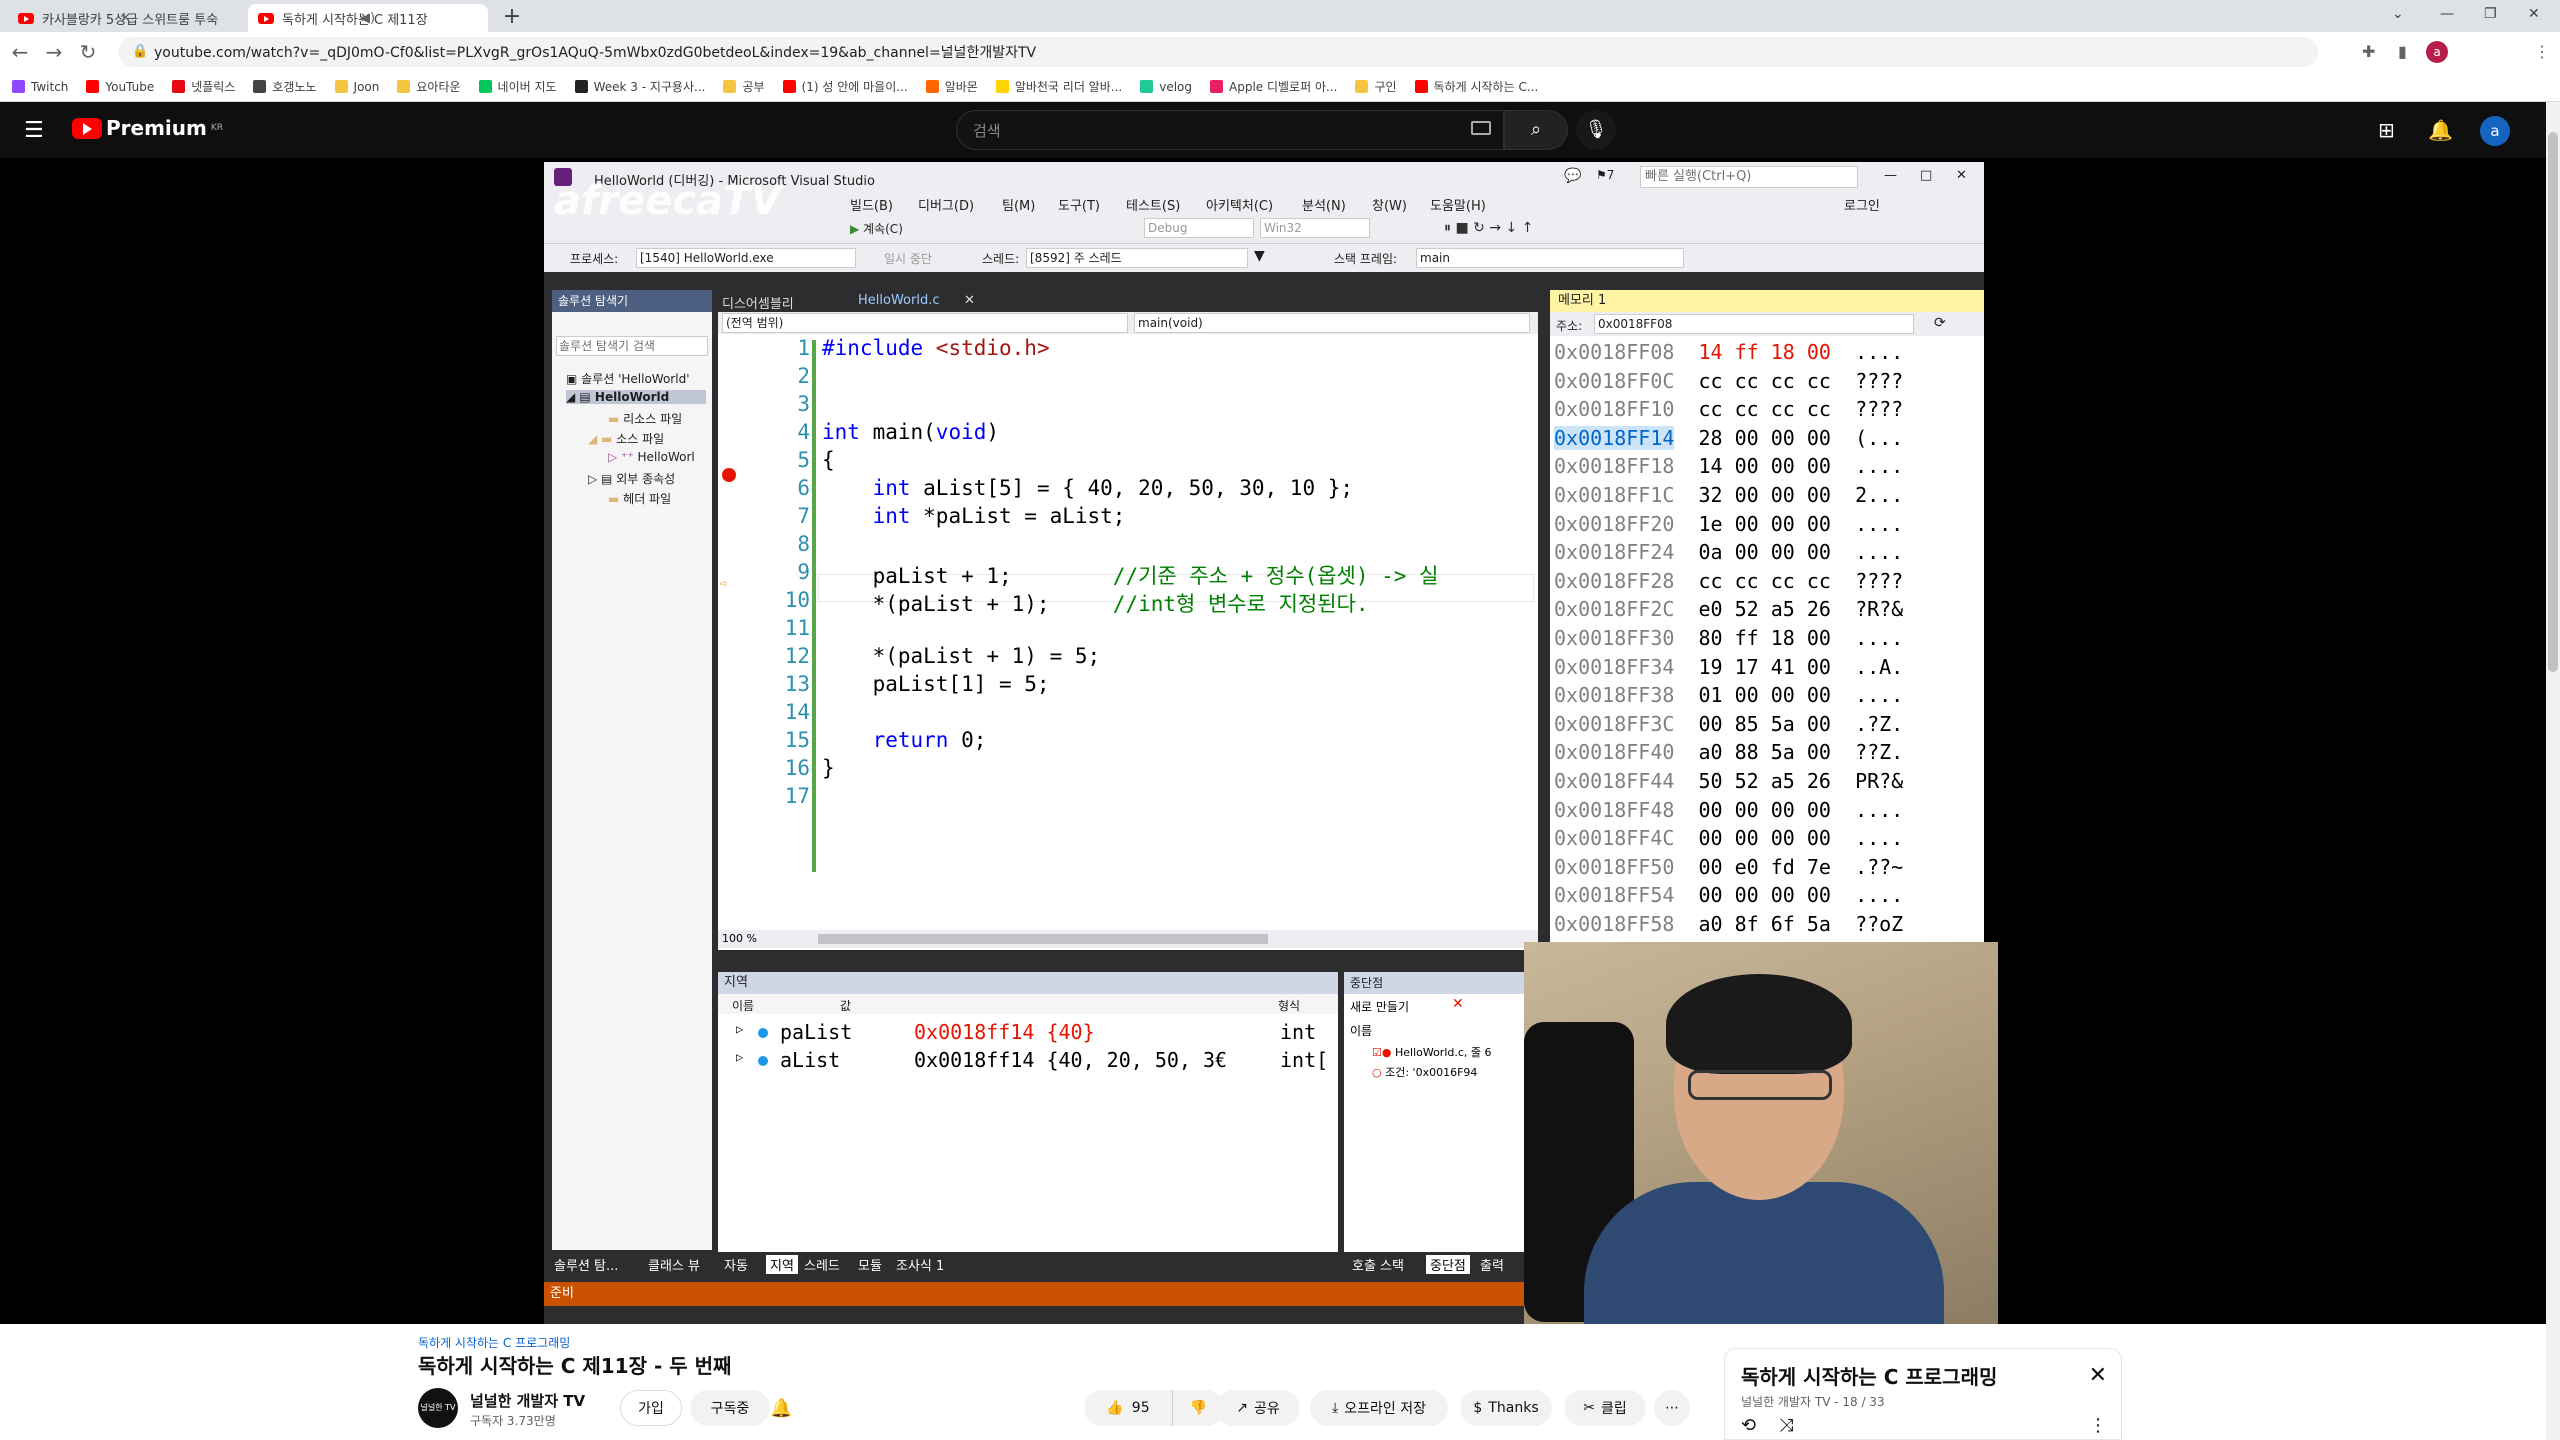  Describe the element at coordinates (2447, 14) in the screenshot. I see `minimize-button: —` at that location.